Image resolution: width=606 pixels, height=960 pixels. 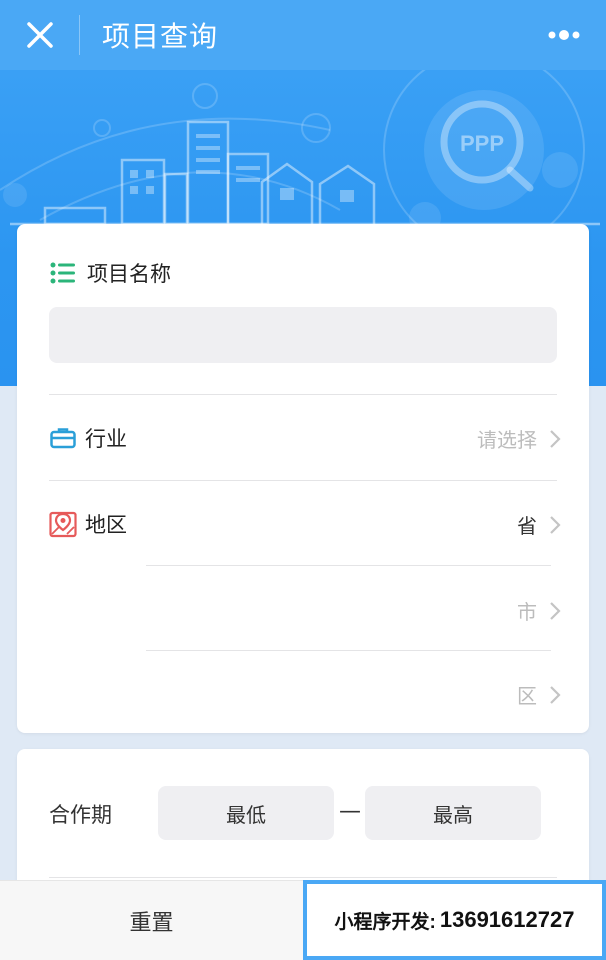 I want to click on close-icon, so click(x=39, y=35).